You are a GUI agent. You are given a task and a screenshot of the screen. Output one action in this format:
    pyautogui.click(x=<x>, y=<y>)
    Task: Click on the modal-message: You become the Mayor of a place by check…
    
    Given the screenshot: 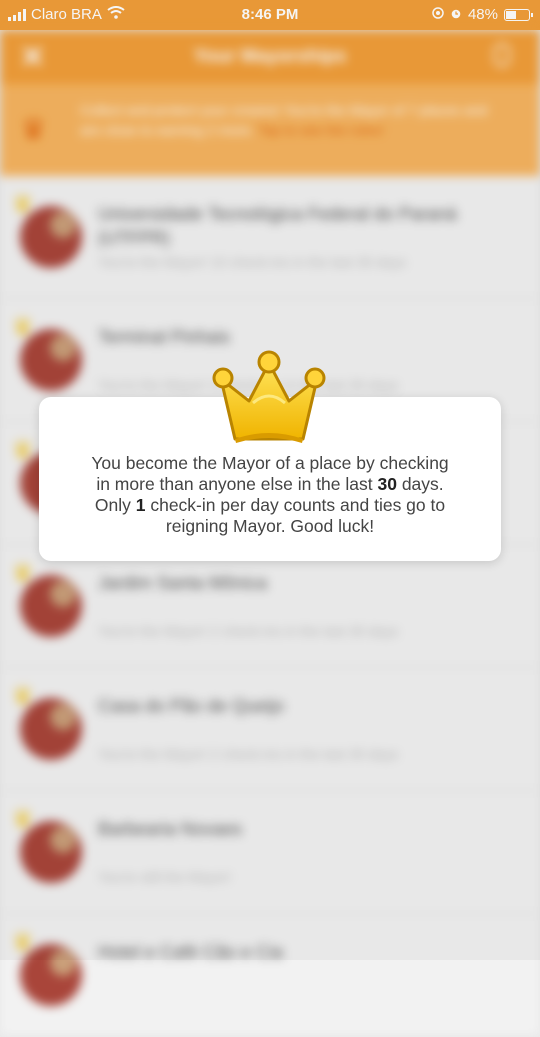 What is the action you would take?
    pyautogui.click(x=270, y=495)
    